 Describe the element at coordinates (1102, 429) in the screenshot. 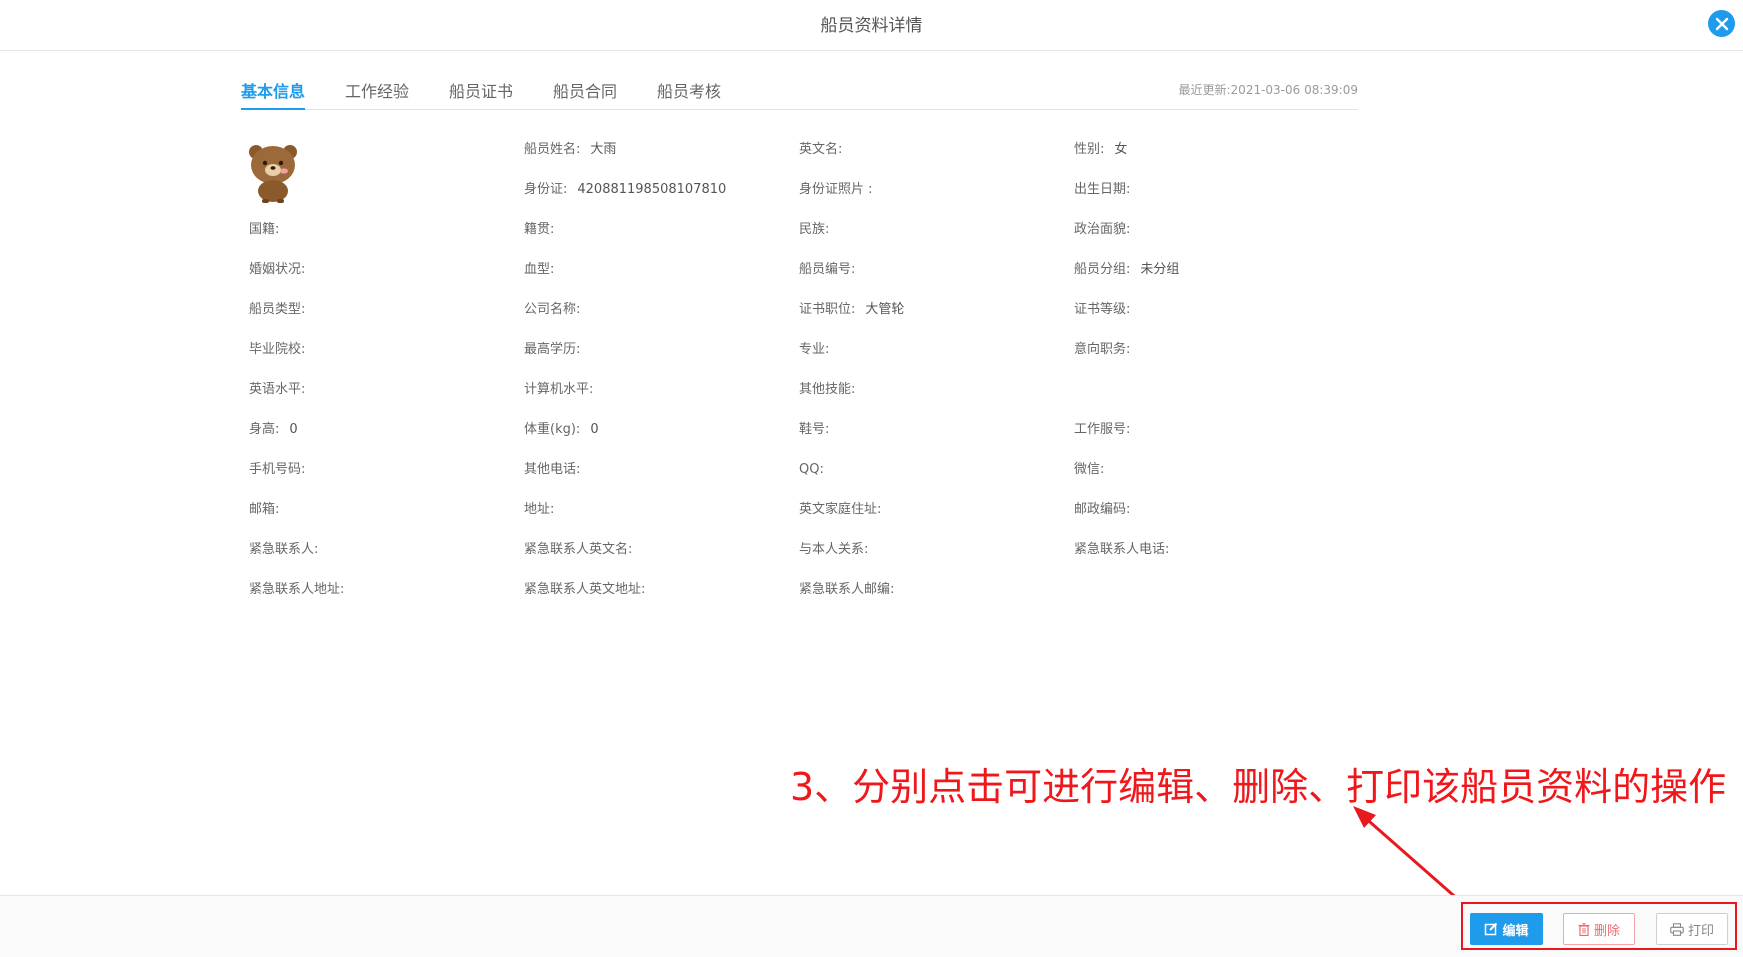

I see `field-uniform-size: 工作服号:` at that location.